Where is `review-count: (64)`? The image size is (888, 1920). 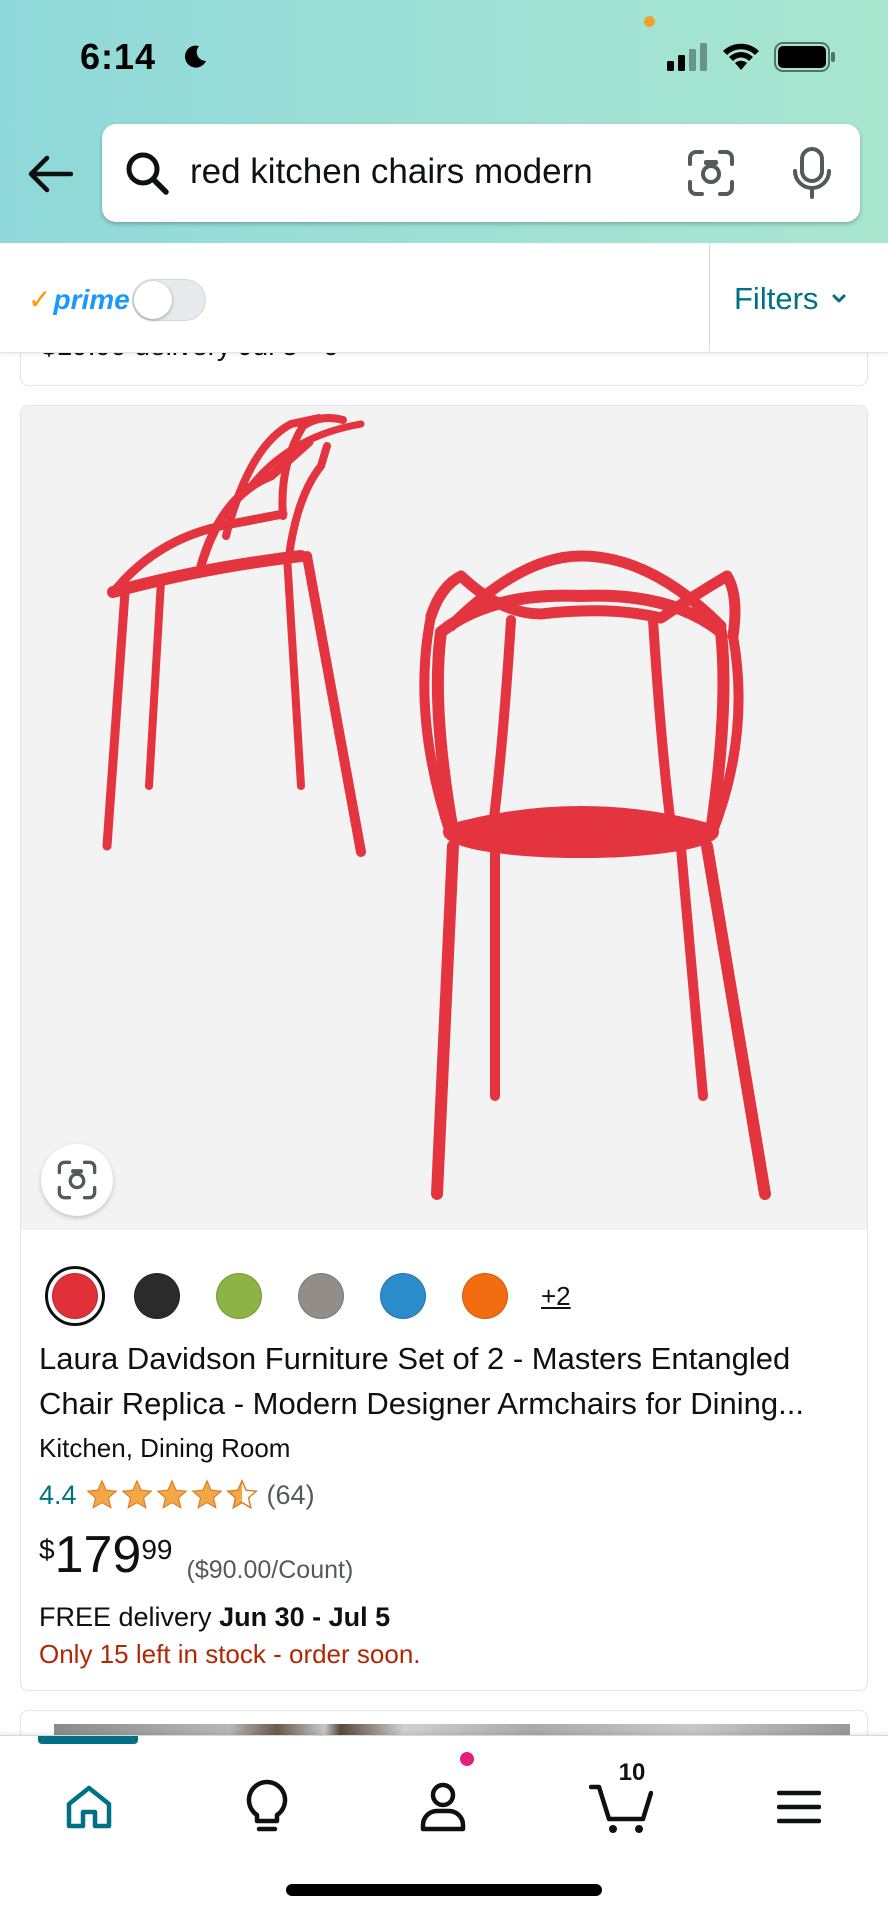
review-count: (64) is located at coordinates (290, 1494).